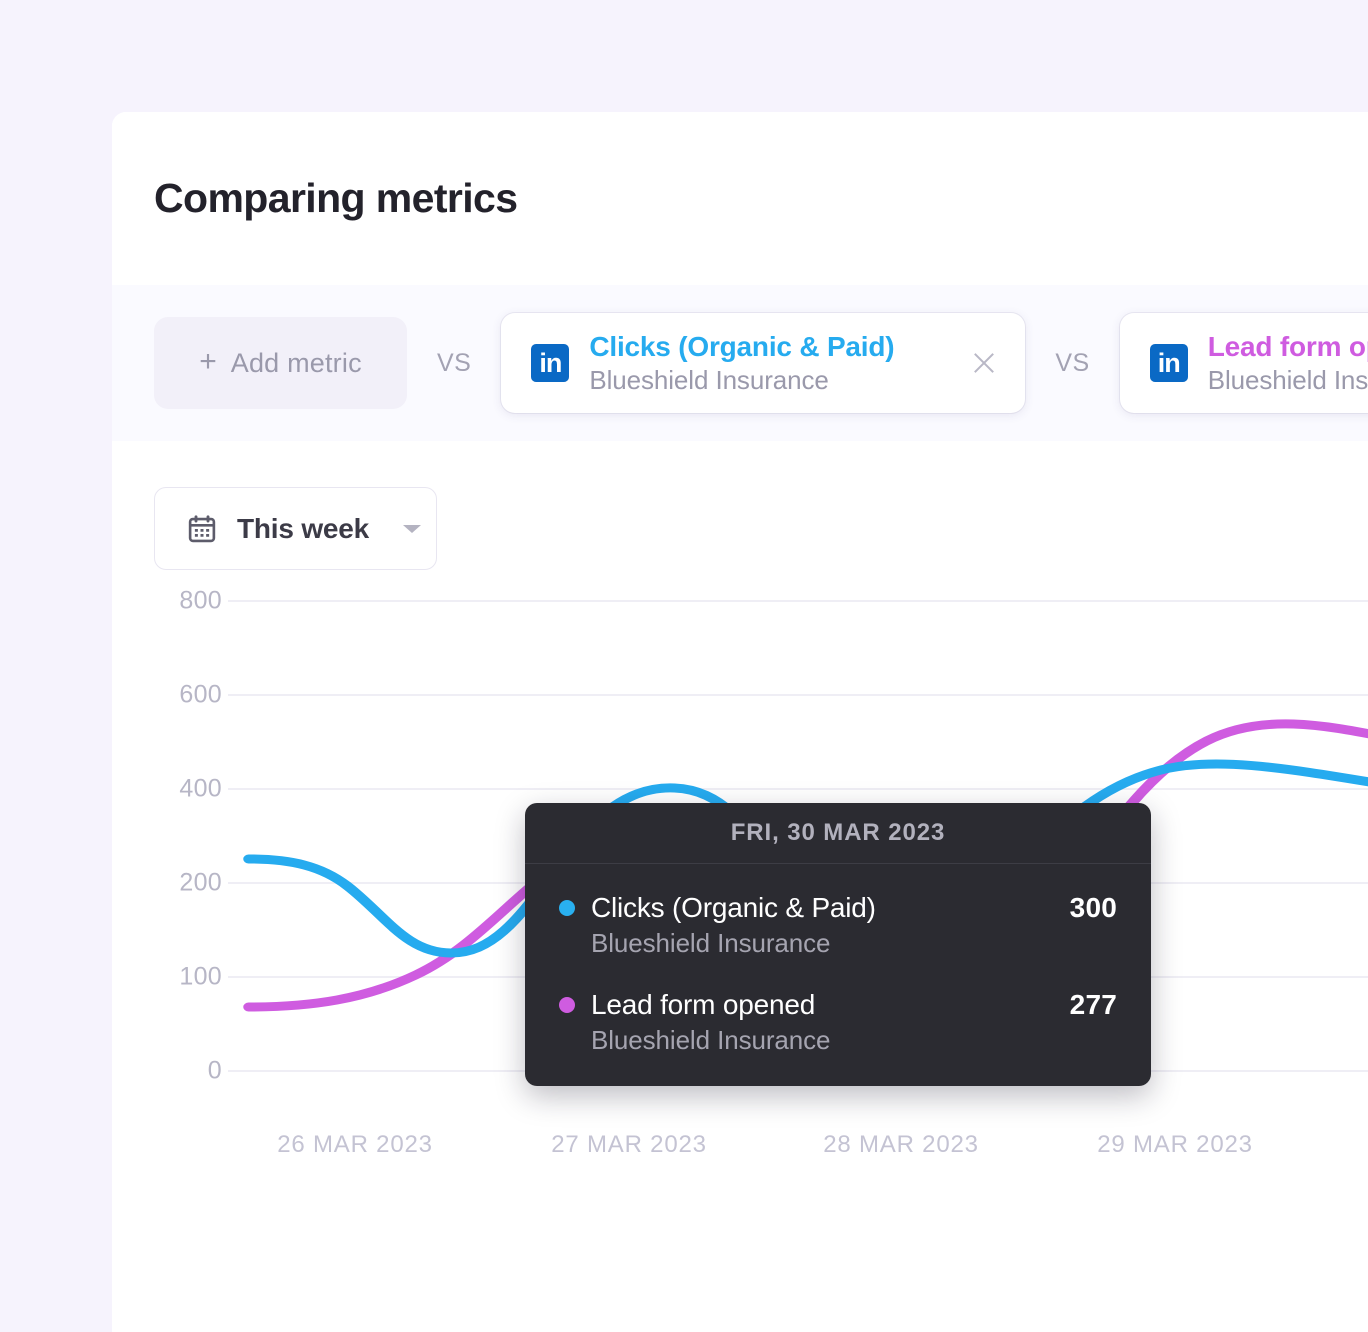  What do you see at coordinates (1243, 363) in the screenshot?
I see `metric-chip-lead-form: in Lead form opened Blueshield Insurance` at bounding box center [1243, 363].